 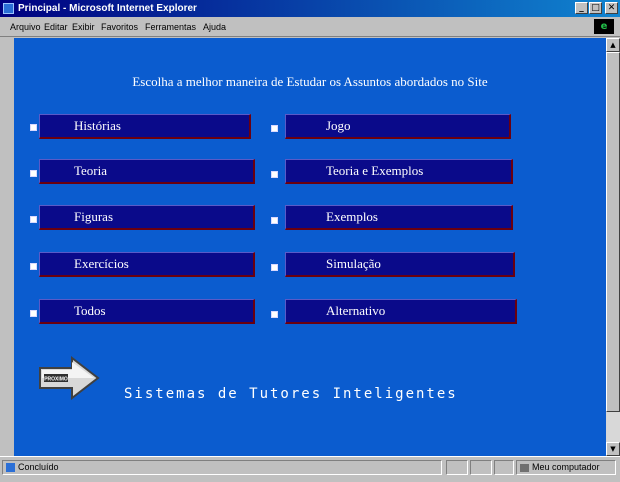 I want to click on checkbox-figuras, so click(x=33, y=219).